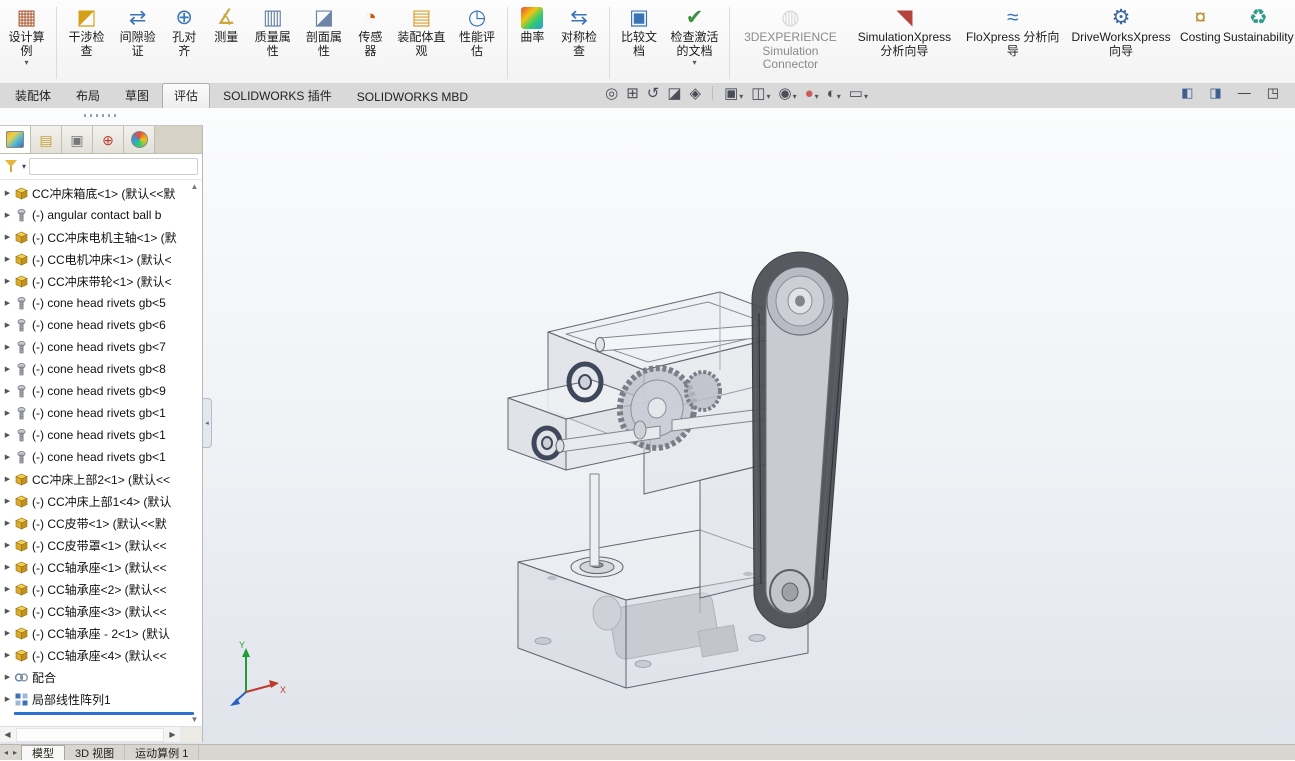  Describe the element at coordinates (858, 93) in the screenshot. I see `view-settings-icon: ▭ ▾` at that location.